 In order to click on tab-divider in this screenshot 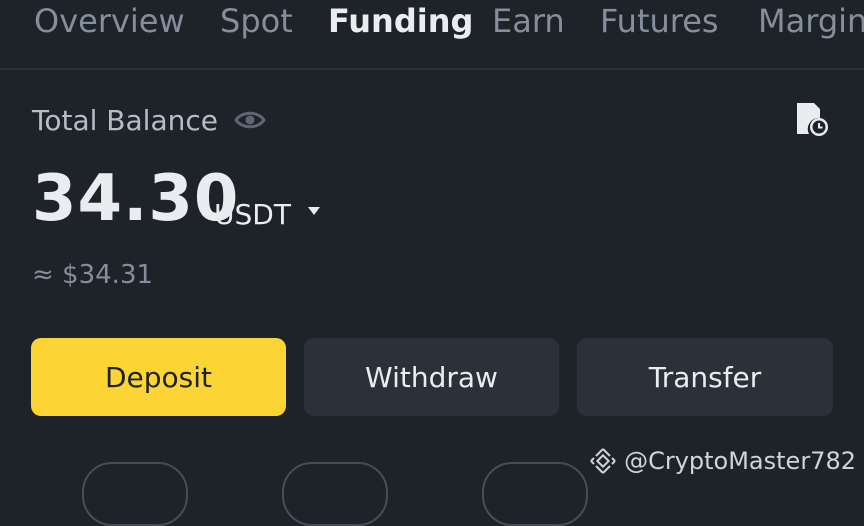, I will do `click(432, 69)`.